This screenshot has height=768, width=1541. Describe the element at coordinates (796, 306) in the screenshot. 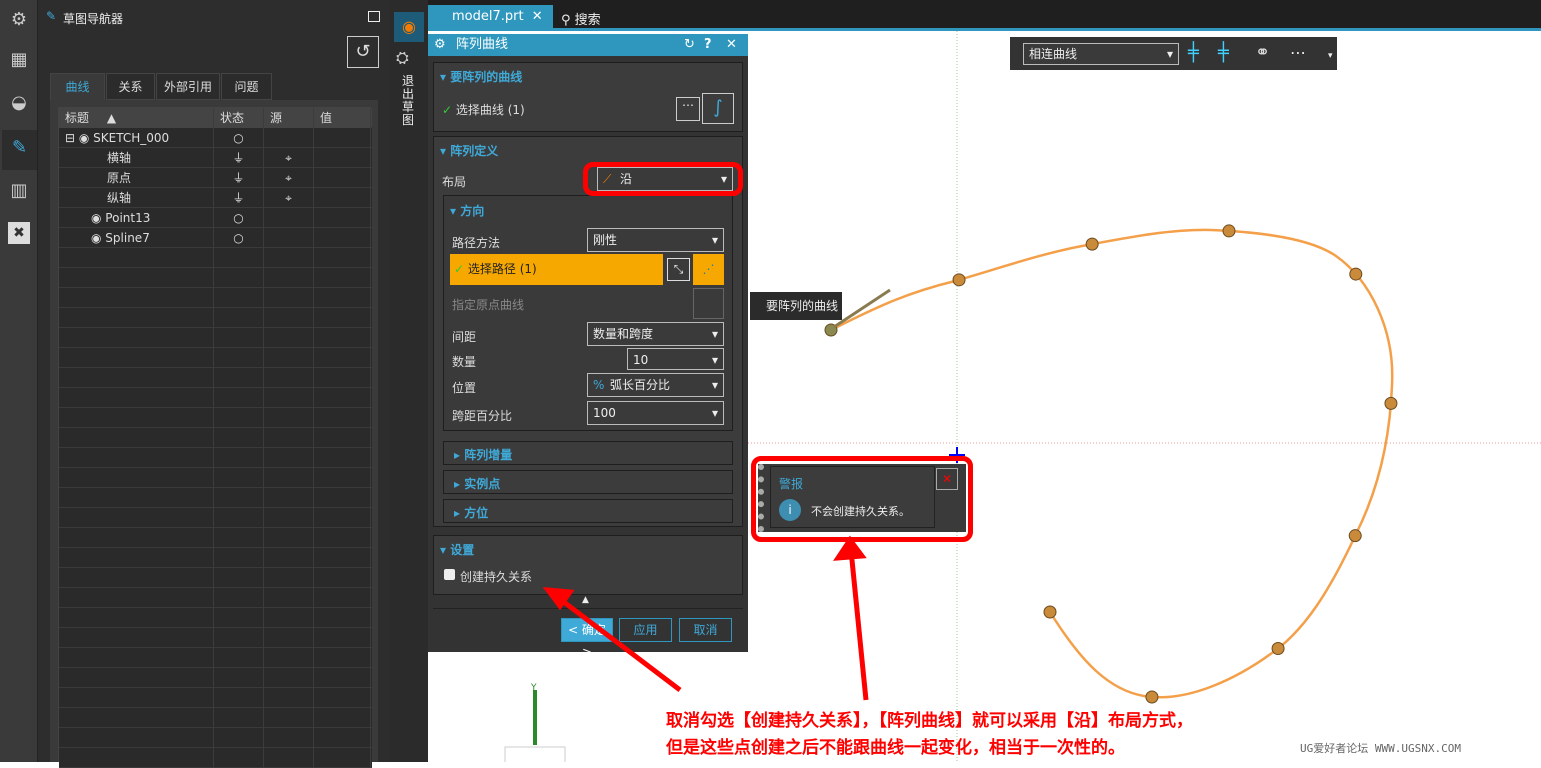

I see `selection-tooltip: 要阵列的曲线` at that location.